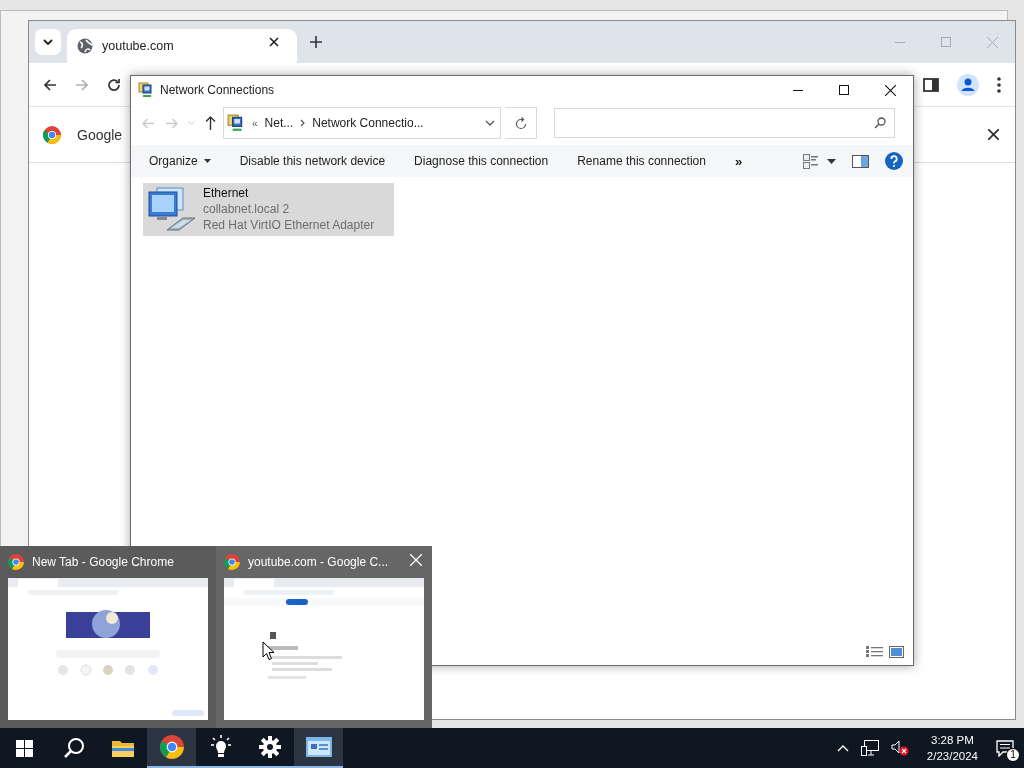  I want to click on settings-icon, so click(269, 747).